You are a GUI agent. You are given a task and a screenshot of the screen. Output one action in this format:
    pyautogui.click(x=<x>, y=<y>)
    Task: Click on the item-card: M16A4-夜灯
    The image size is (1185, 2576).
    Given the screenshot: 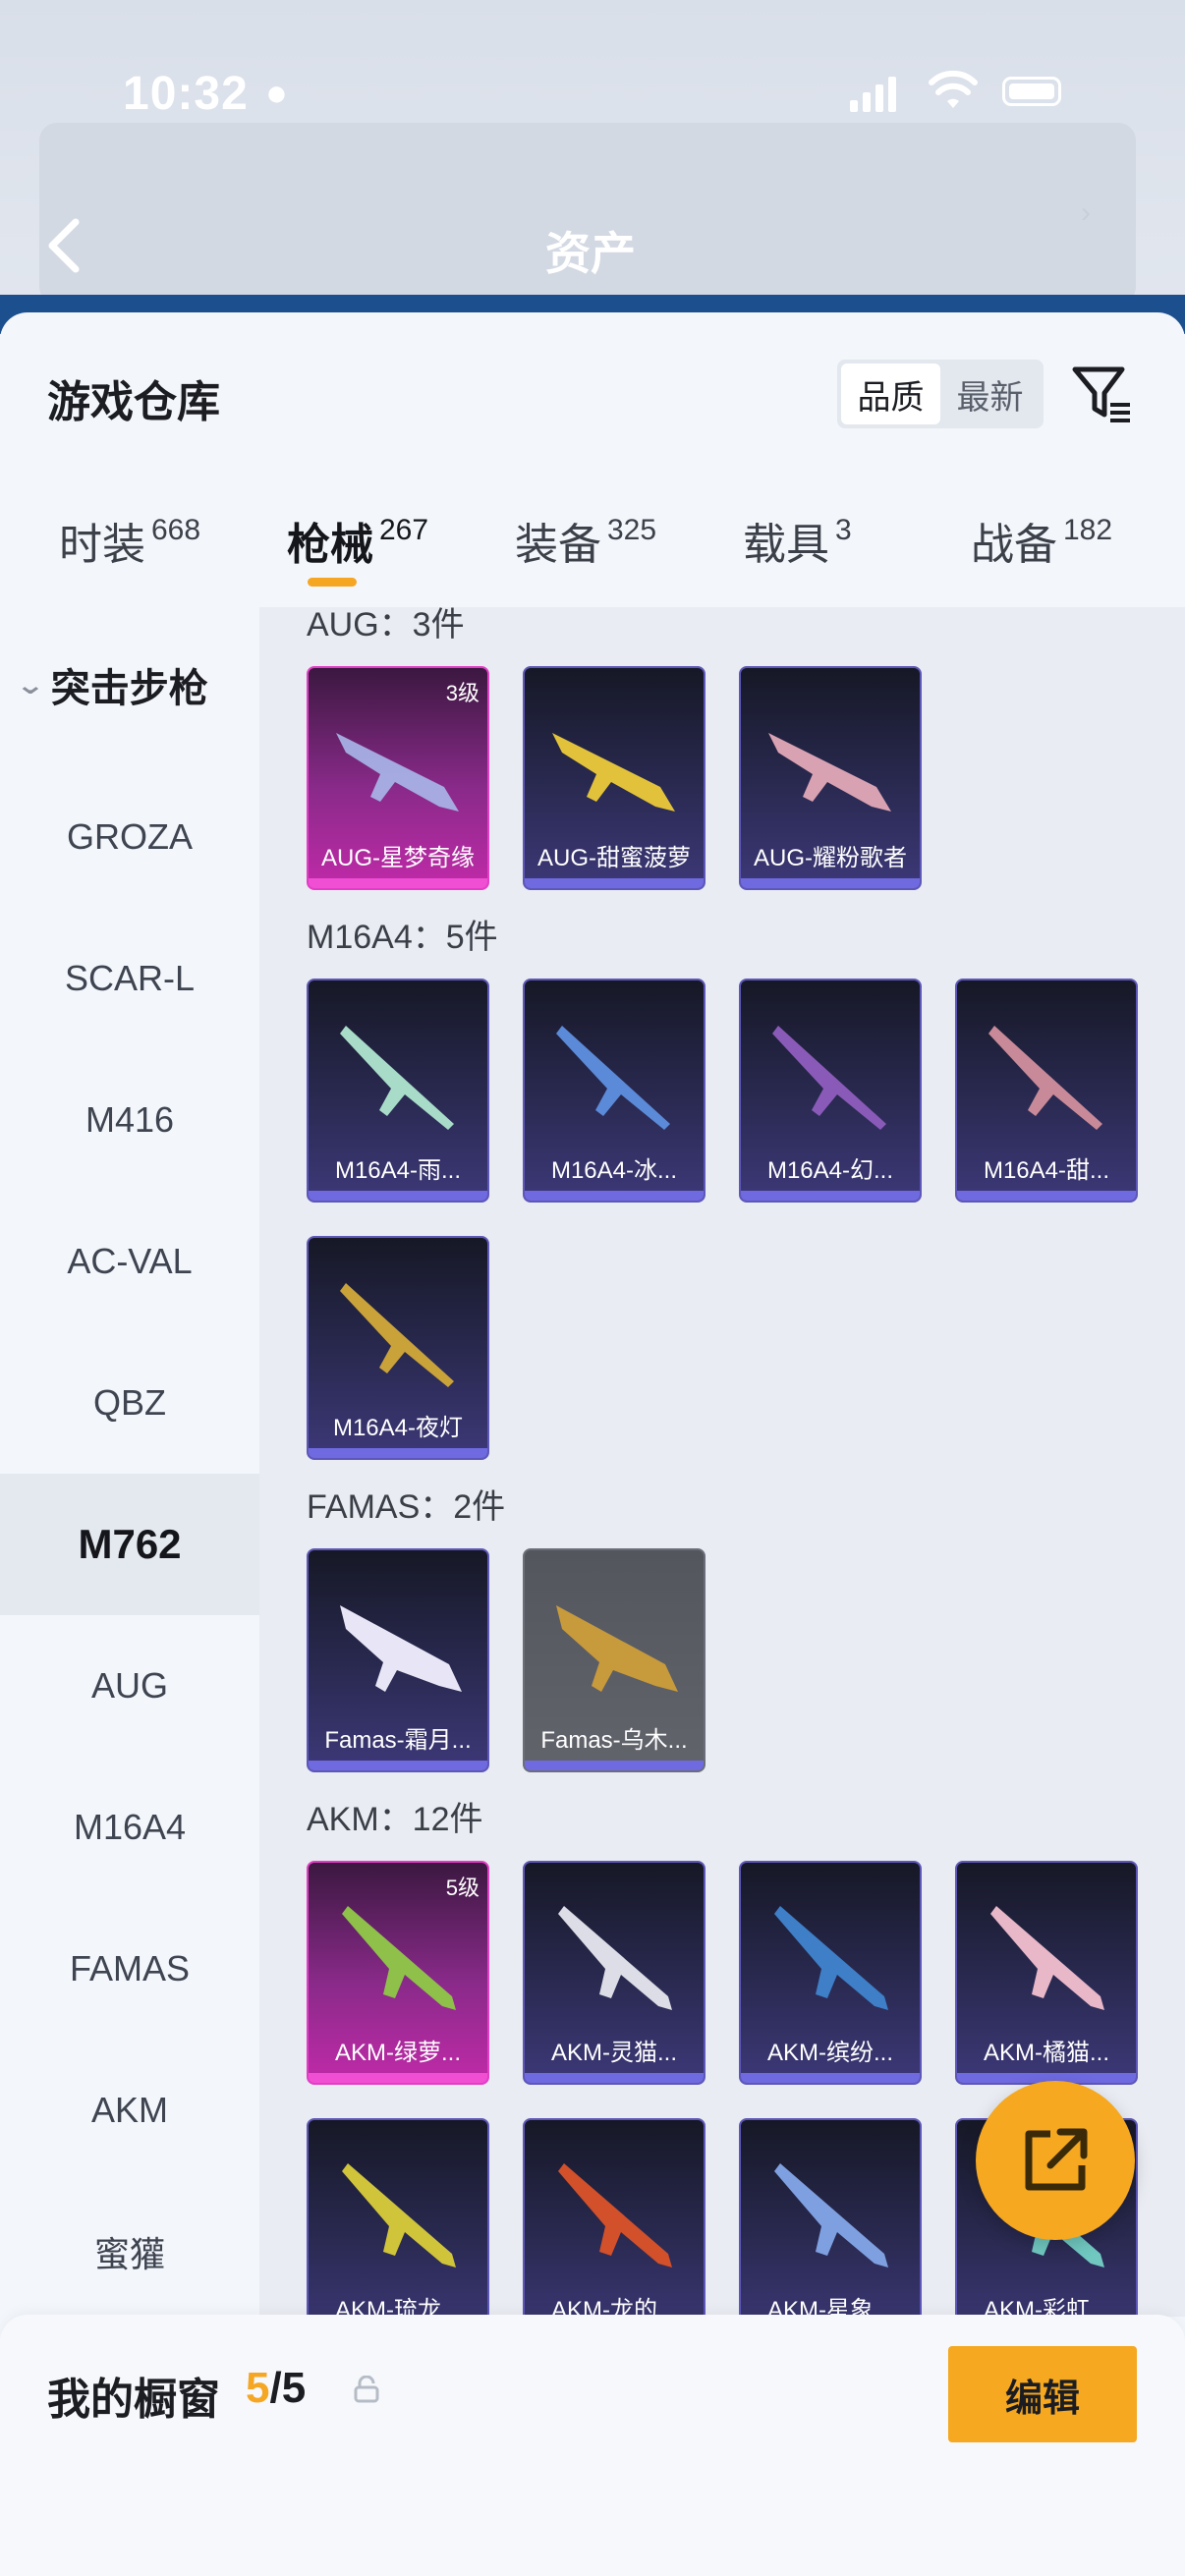 What is the action you would take?
    pyautogui.click(x=398, y=1348)
    